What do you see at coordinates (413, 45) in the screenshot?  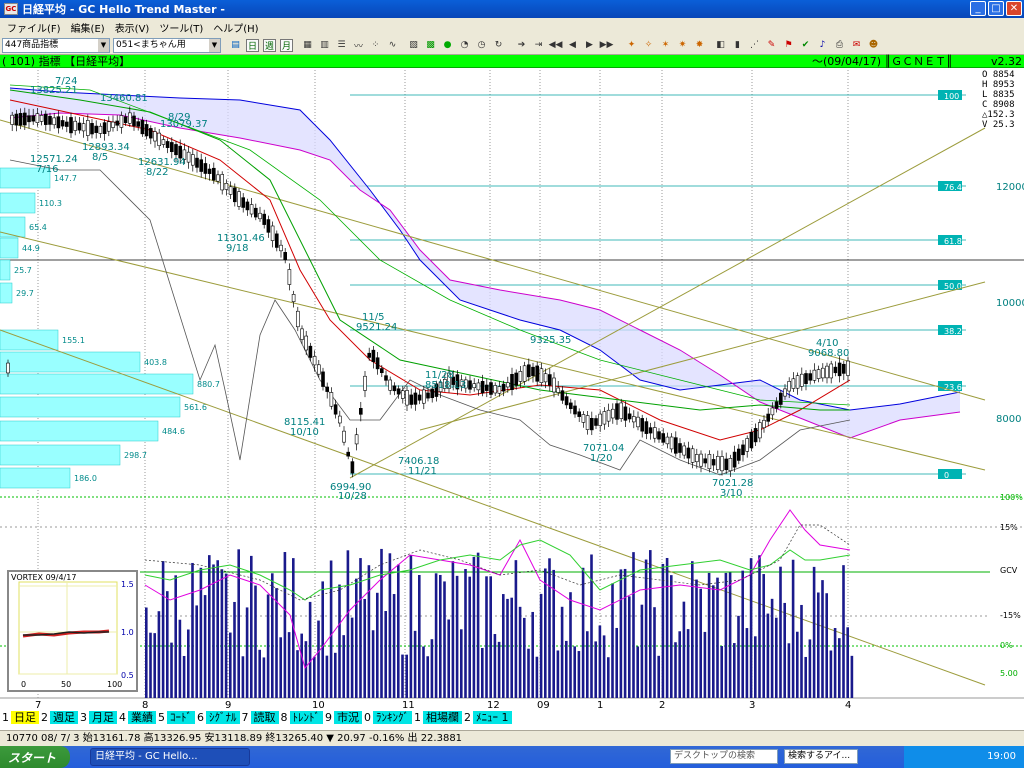 I see `doc-icon: ▧` at bounding box center [413, 45].